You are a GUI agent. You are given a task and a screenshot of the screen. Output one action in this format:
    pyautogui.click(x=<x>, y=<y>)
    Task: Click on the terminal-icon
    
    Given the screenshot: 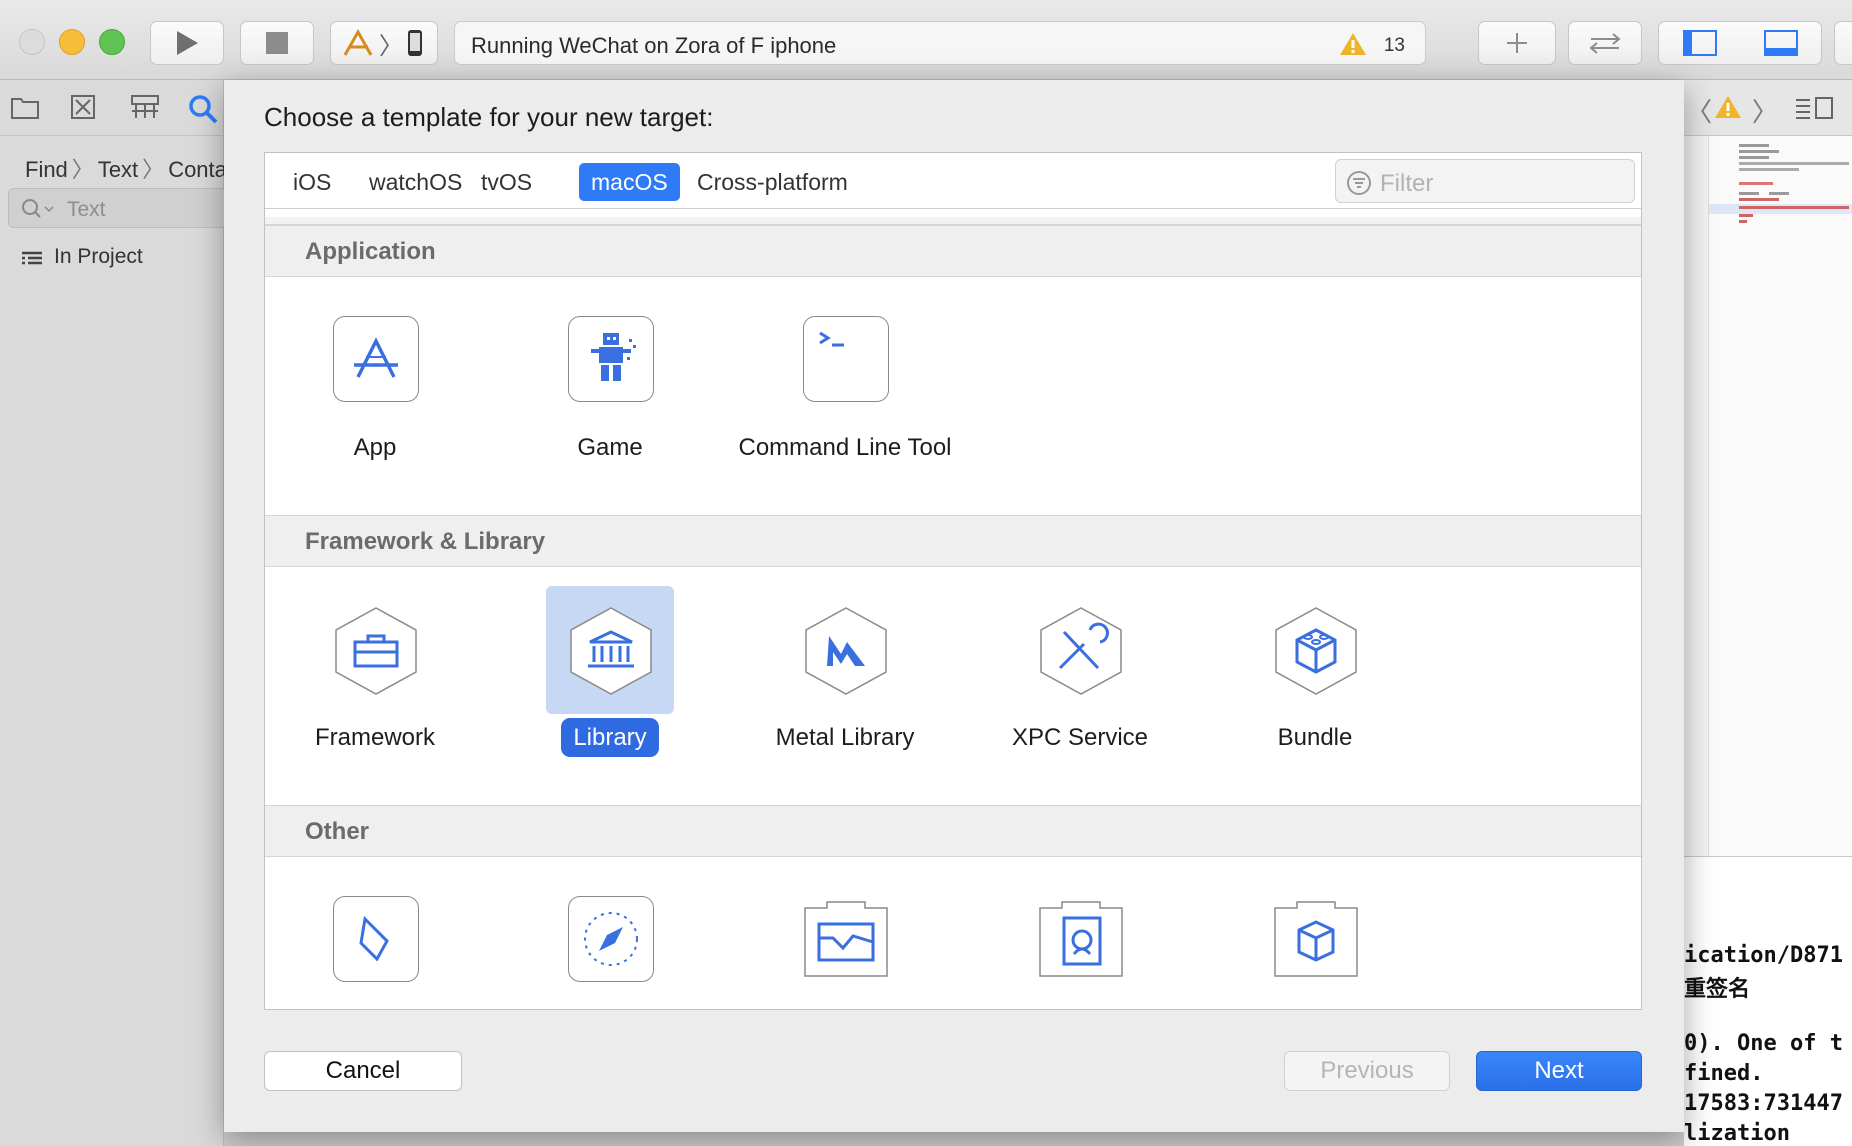 What is the action you would take?
    pyautogui.click(x=846, y=359)
    